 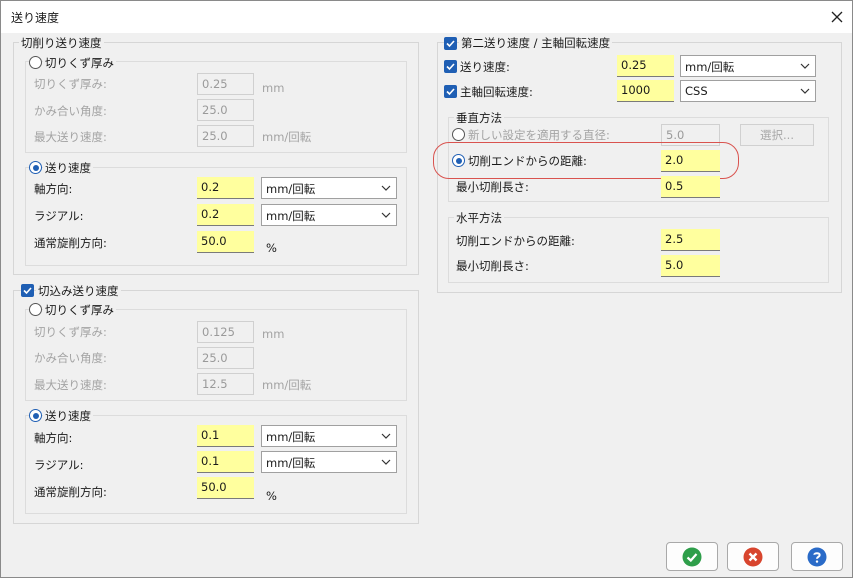 What do you see at coordinates (492, 187) in the screenshot?
I see `min-cut-length-label: 最小切削長さ:` at bounding box center [492, 187].